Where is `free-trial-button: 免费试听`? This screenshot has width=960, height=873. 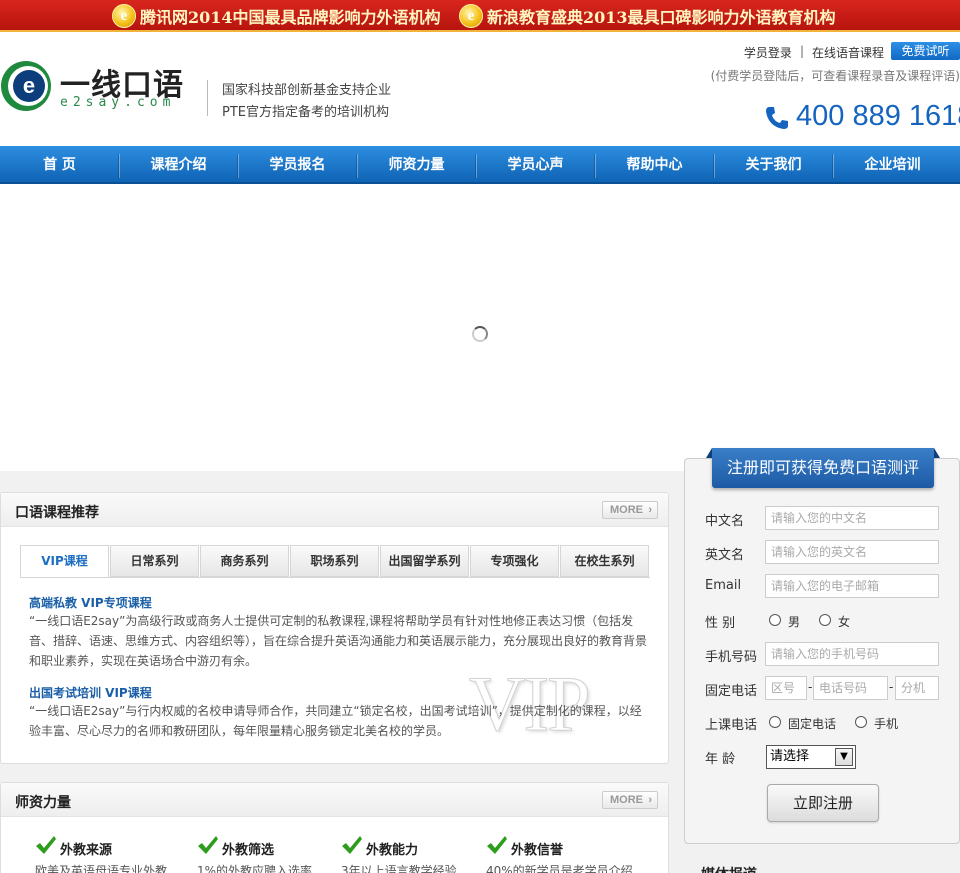 free-trial-button: 免费试听 is located at coordinates (925, 51).